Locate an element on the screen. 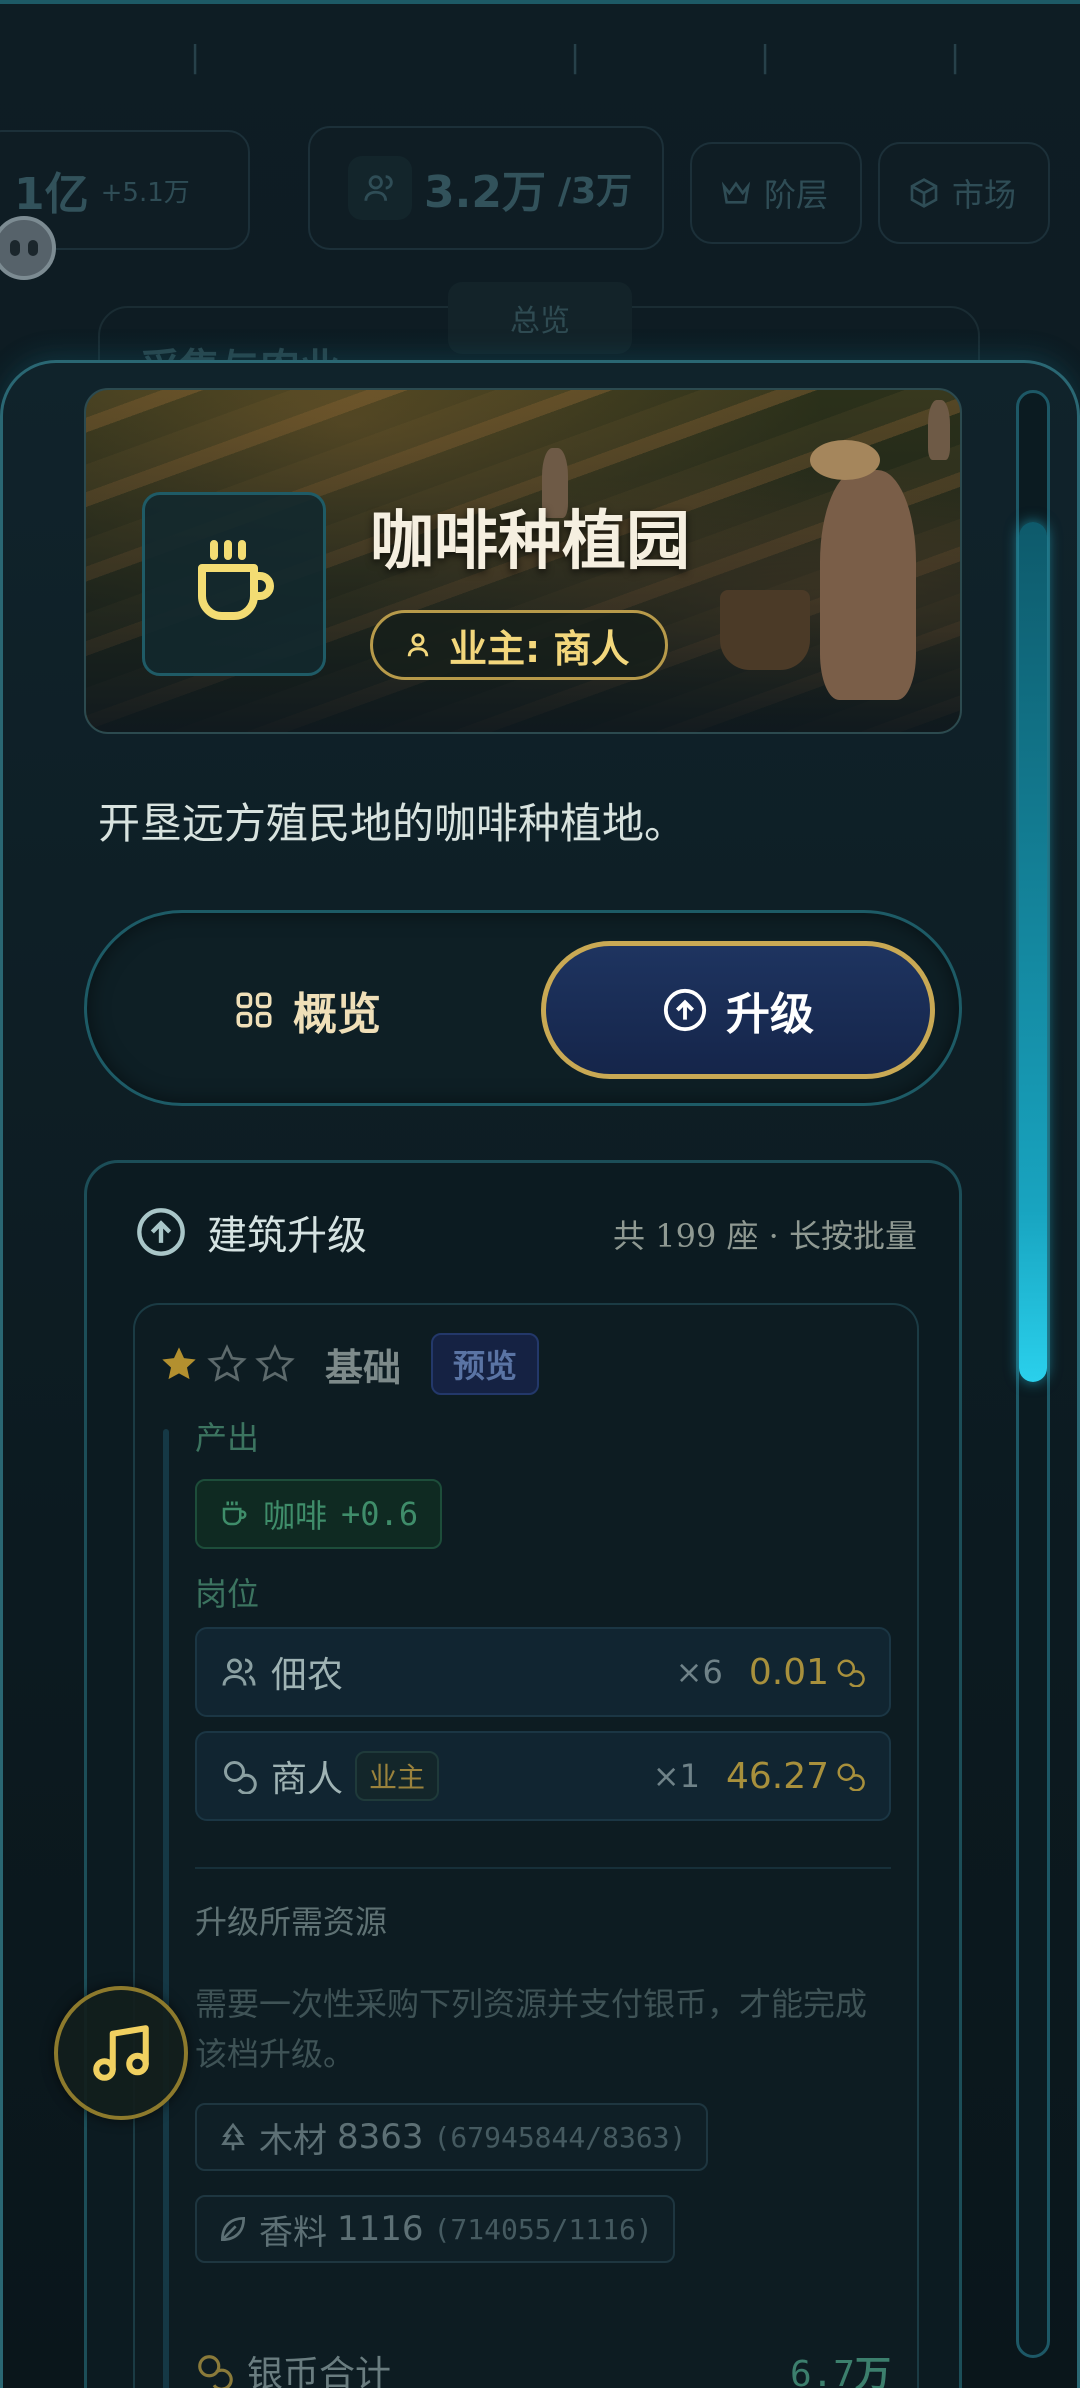  post-wage: 0.01 is located at coordinates (807, 1672).